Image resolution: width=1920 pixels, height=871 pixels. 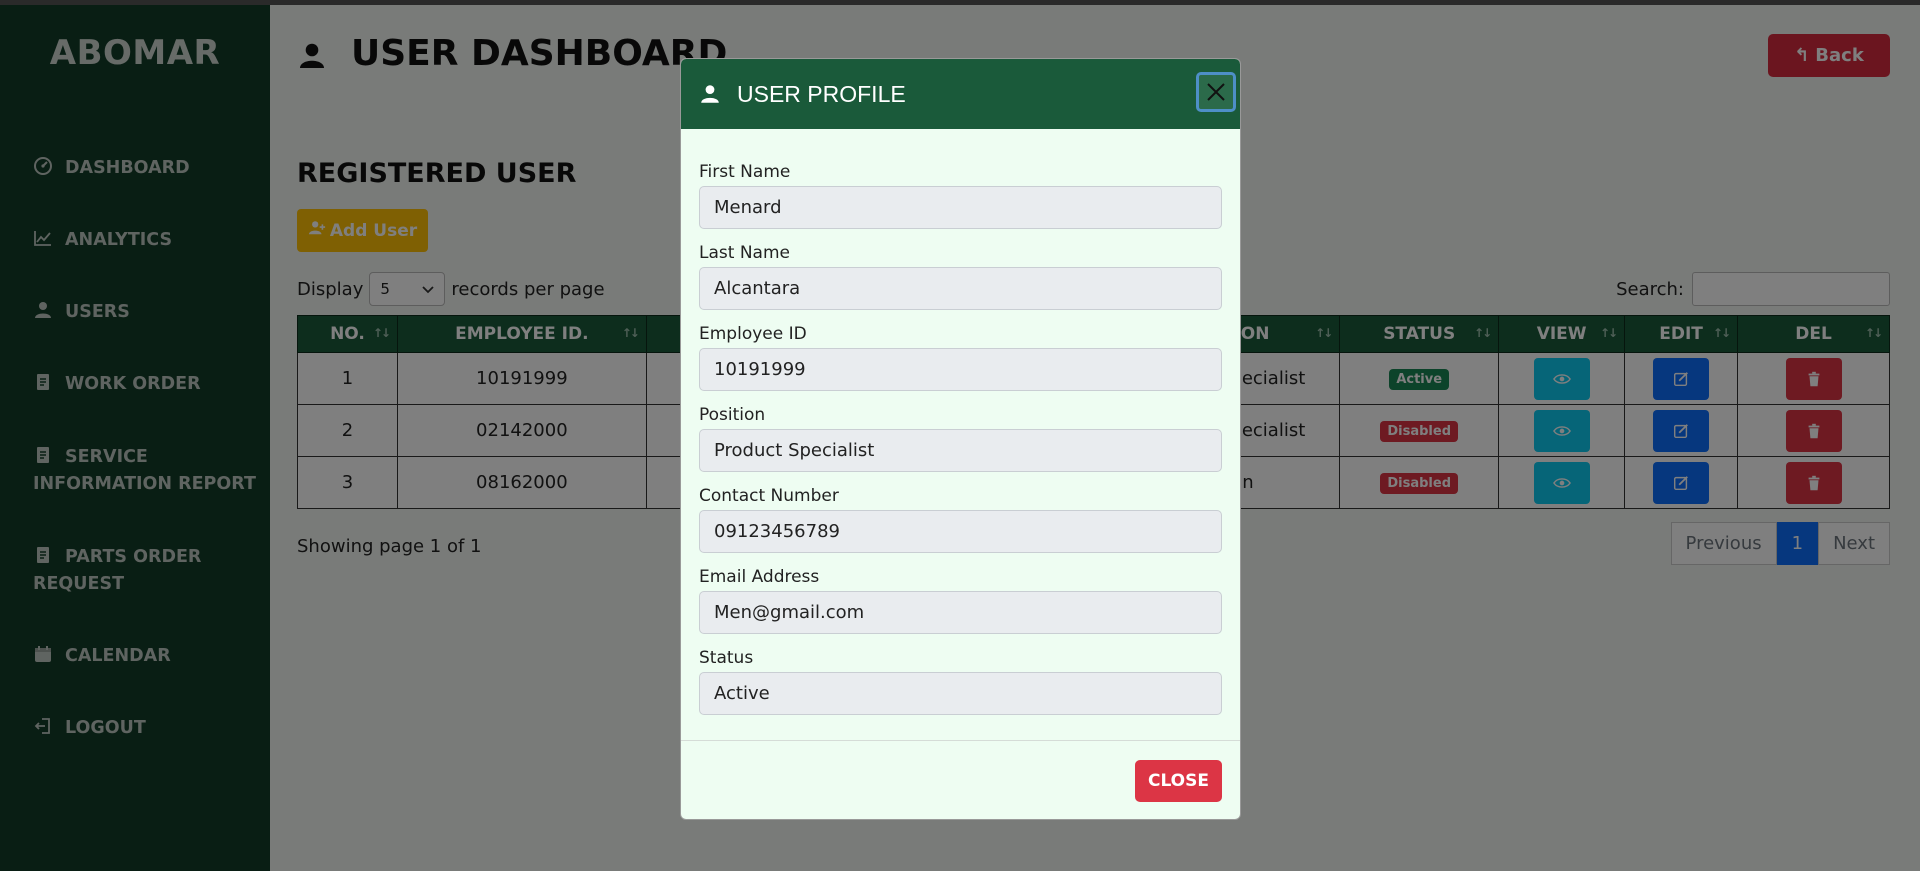 What do you see at coordinates (960, 207) in the screenshot?
I see `first-name-field: Menard` at bounding box center [960, 207].